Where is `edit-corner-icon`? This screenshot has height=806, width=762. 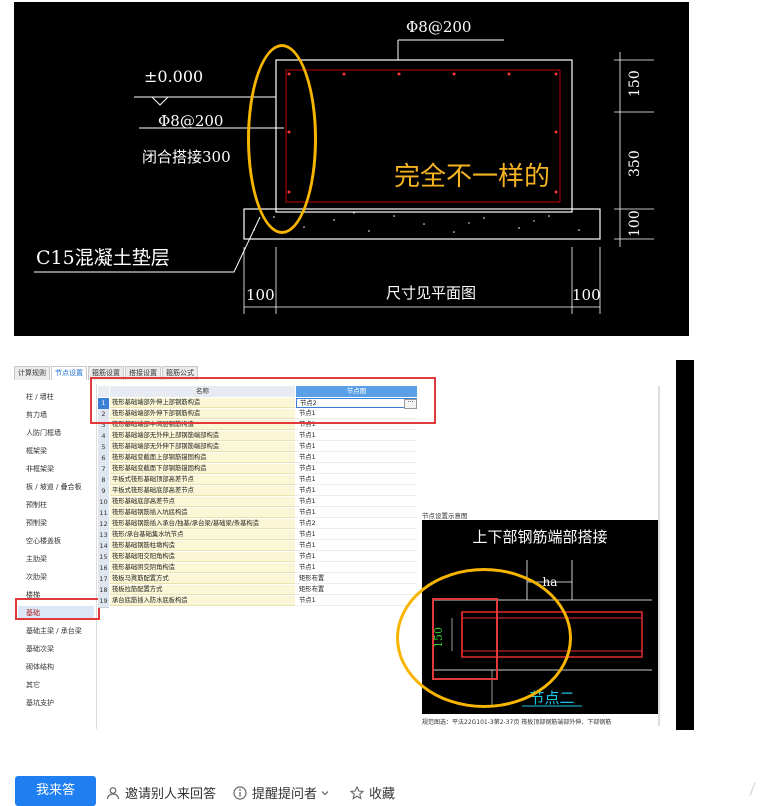 edit-corner-icon is located at coordinates (752, 789).